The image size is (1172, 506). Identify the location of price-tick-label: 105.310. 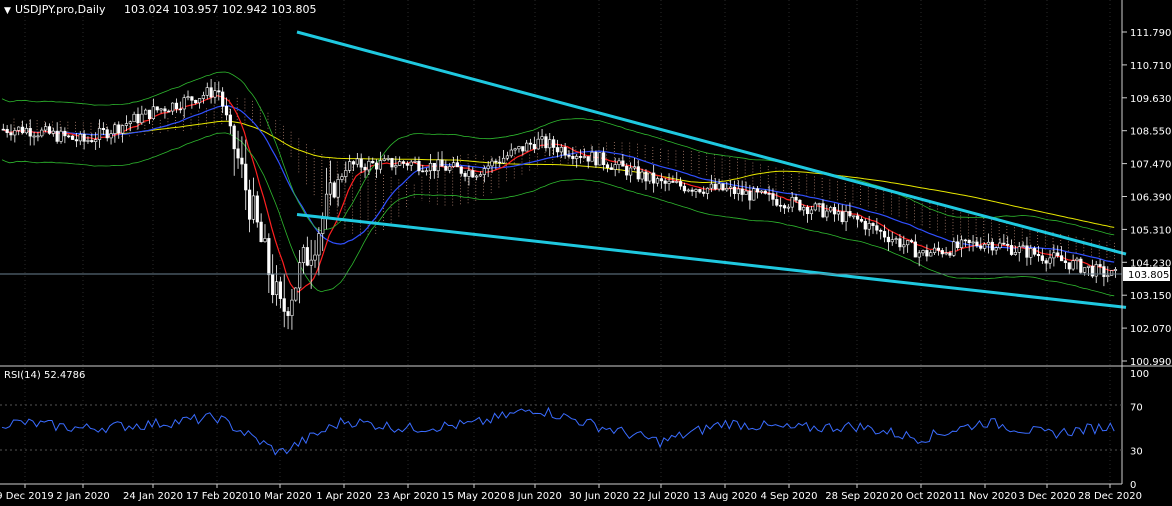
(1150, 230).